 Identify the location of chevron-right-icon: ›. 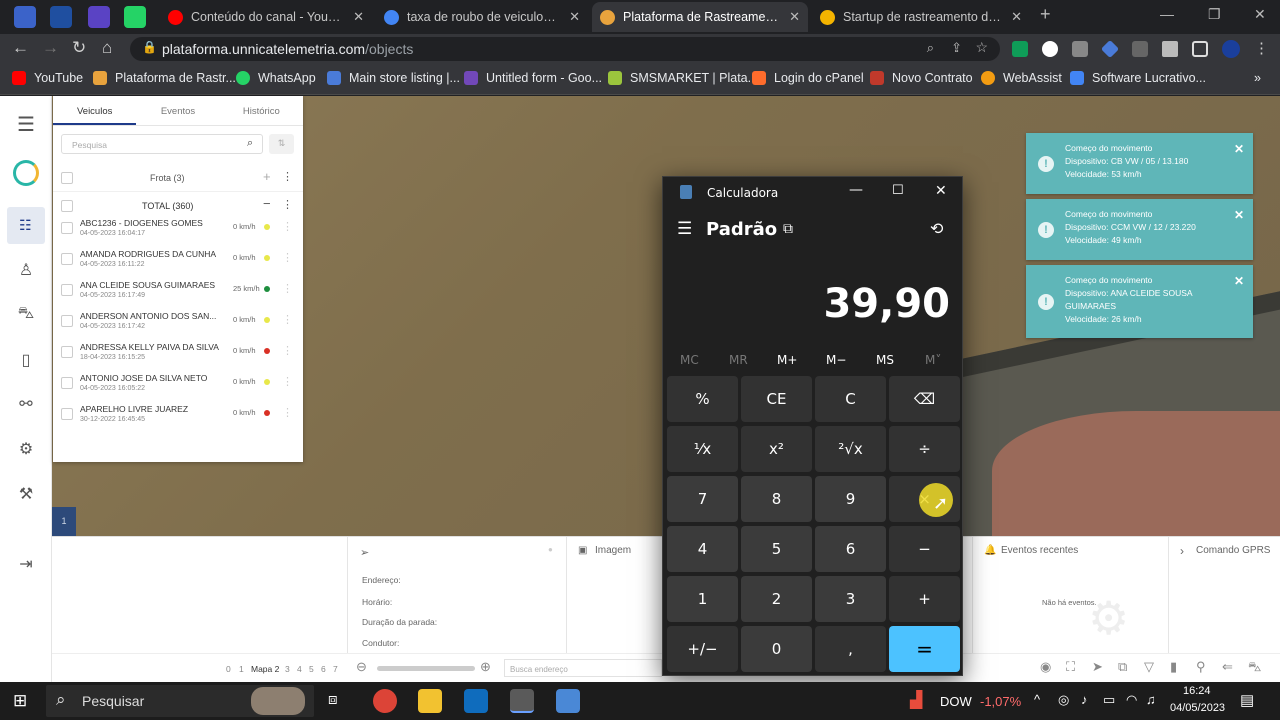
(1182, 551).